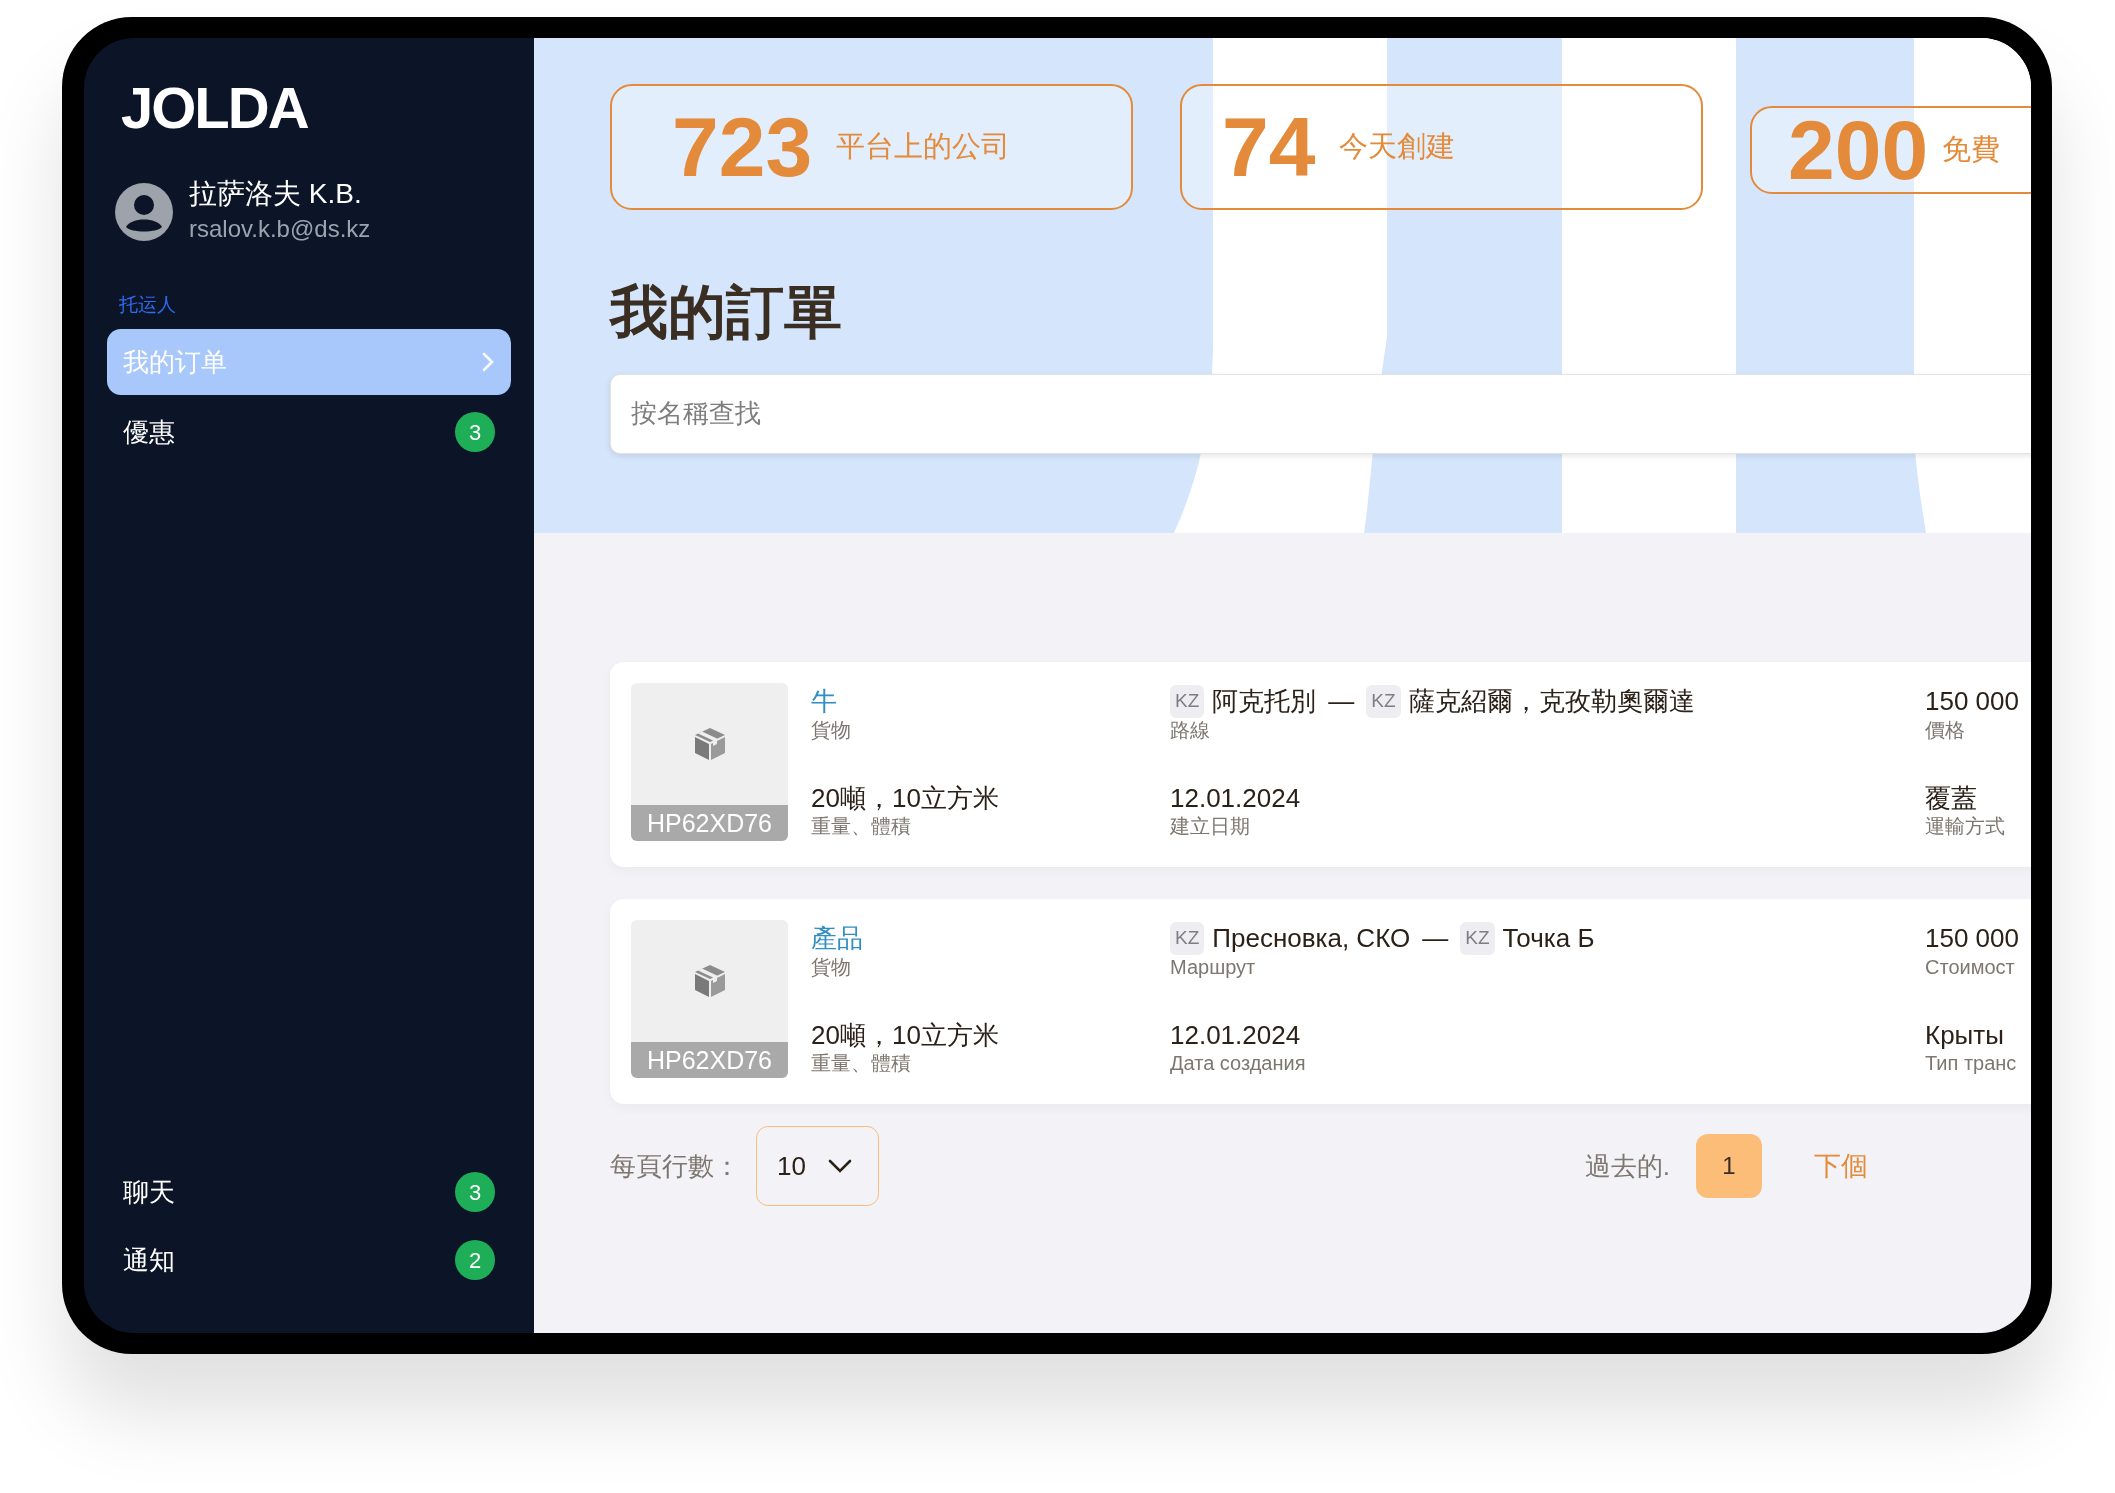  I want to click on field-label: Дата создания, so click(1238, 1063).